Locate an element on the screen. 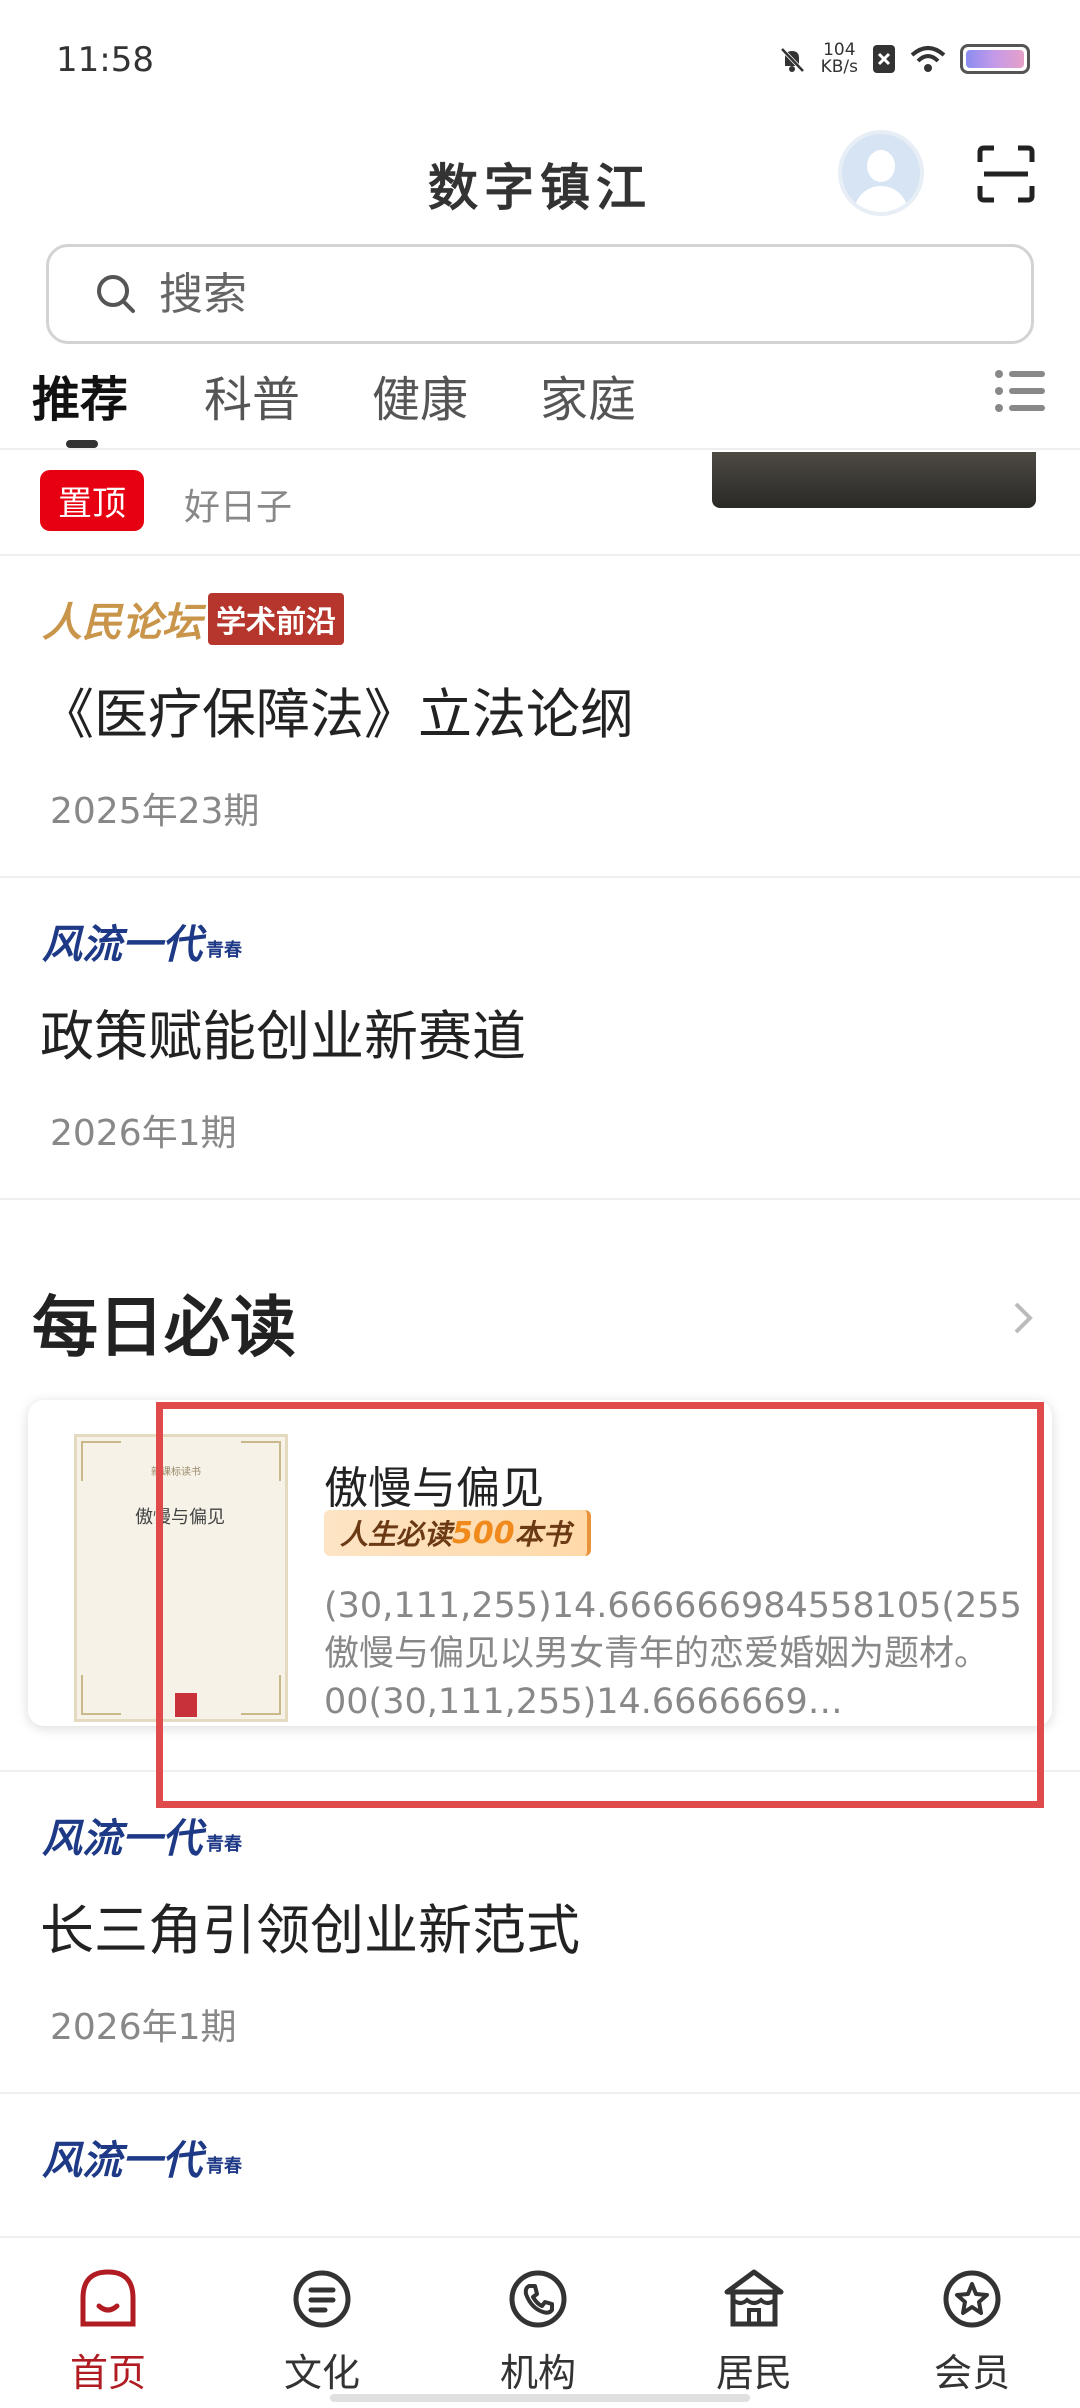  battery-icon is located at coordinates (995, 59).